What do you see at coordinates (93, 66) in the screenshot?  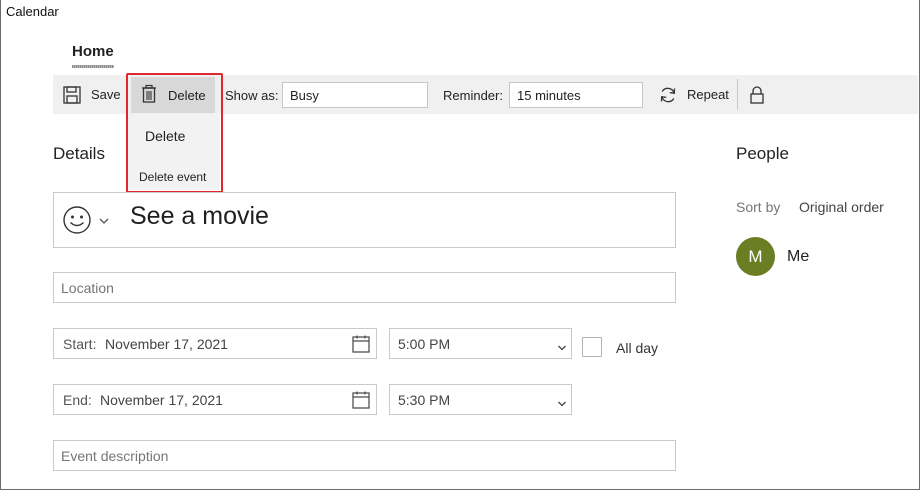 I see `tab-active-indicator` at bounding box center [93, 66].